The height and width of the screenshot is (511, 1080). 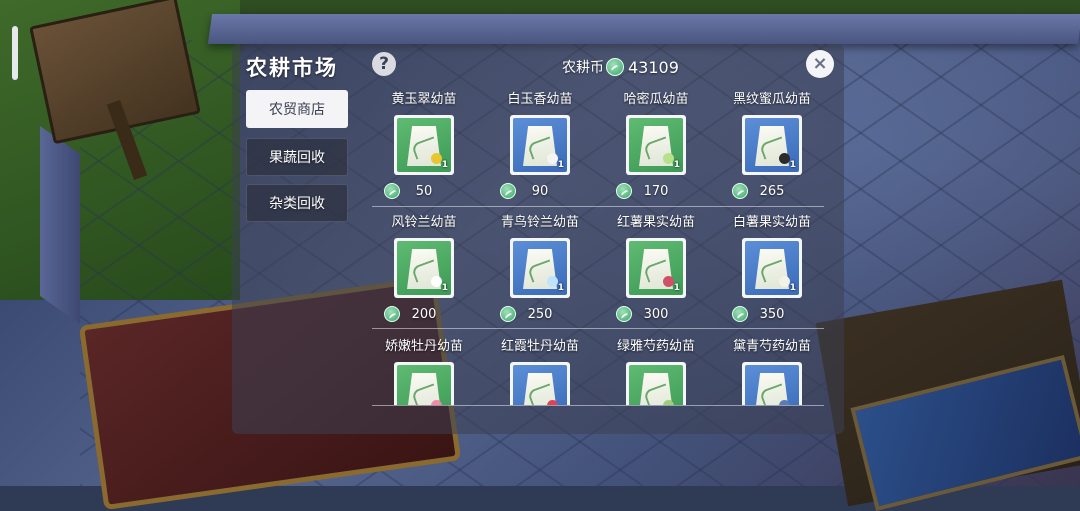 What do you see at coordinates (655, 222) in the screenshot?
I see `item-name: 红薯果实幼苗` at bounding box center [655, 222].